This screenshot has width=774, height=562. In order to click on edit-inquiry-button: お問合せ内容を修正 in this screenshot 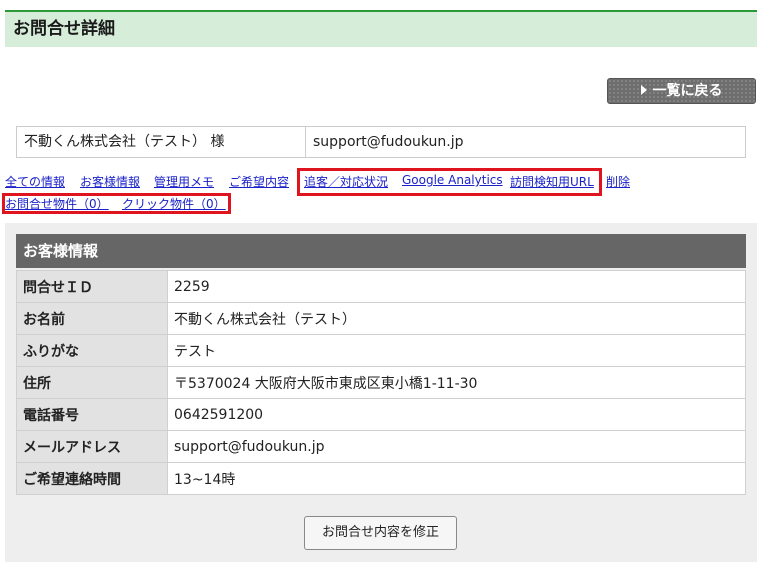, I will do `click(380, 533)`.